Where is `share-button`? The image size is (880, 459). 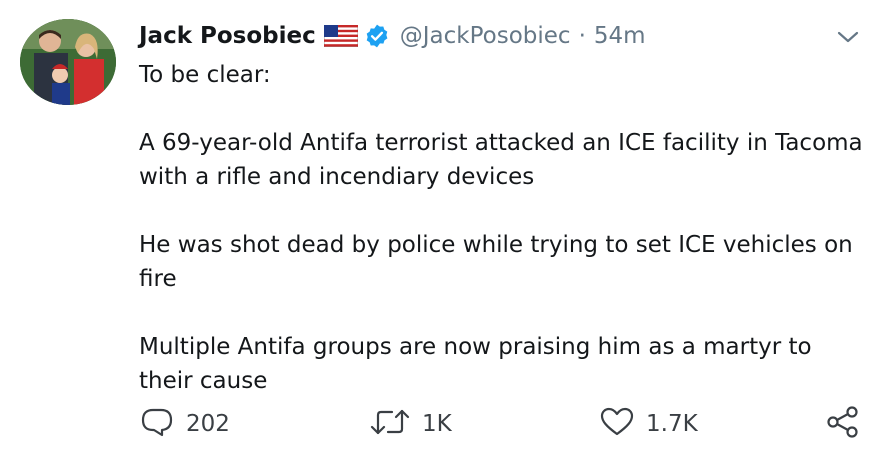
share-button is located at coordinates (843, 424).